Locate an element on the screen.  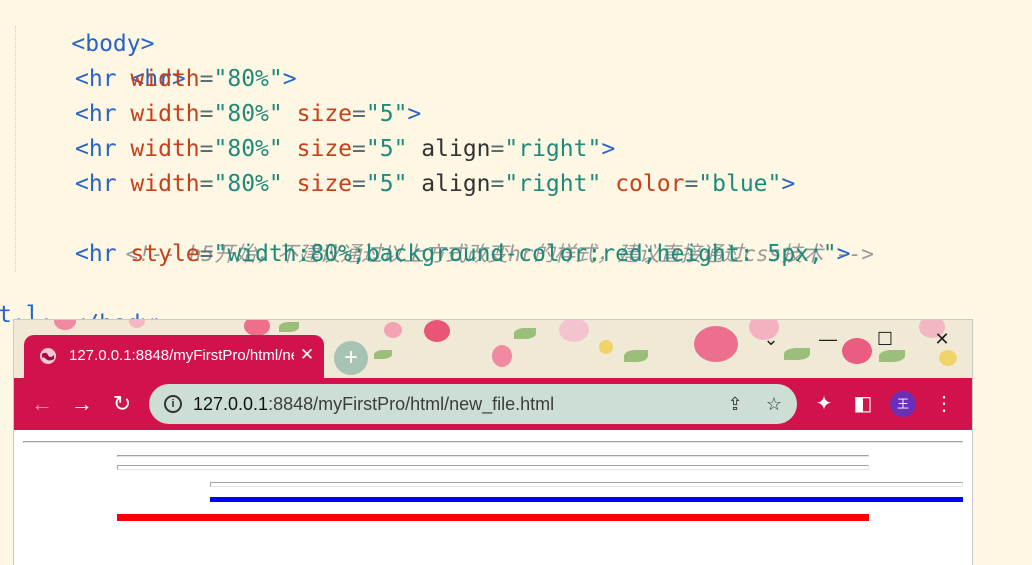
minimize-button: — is located at coordinates (828, 339).